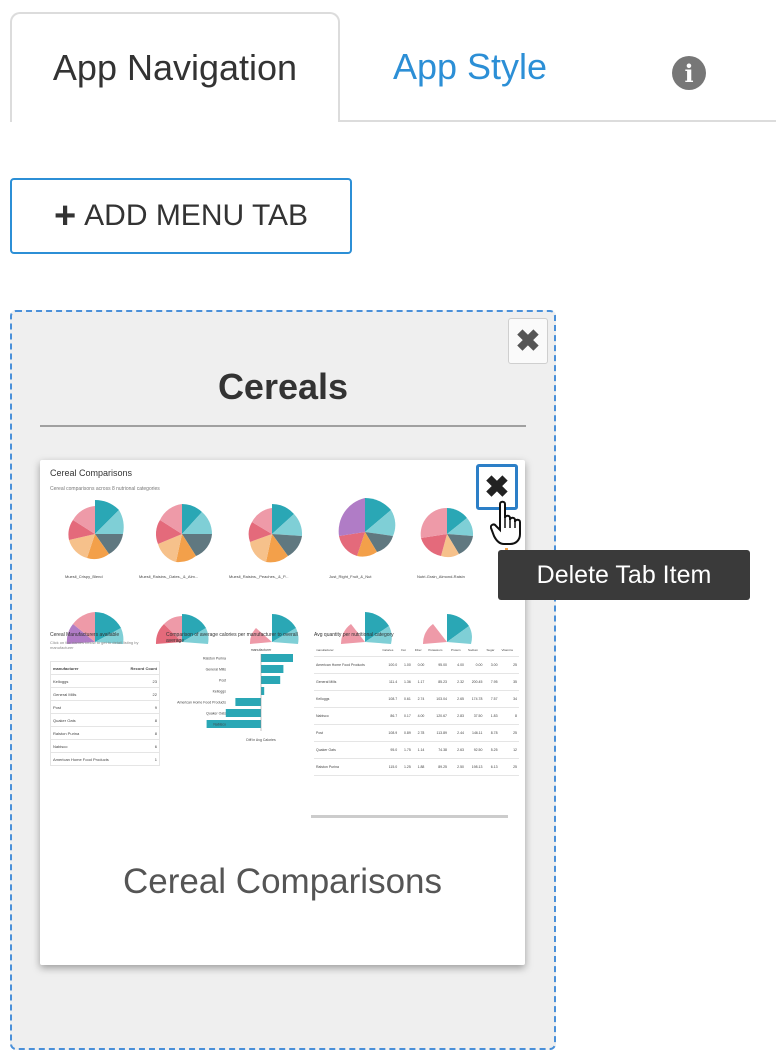 The height and width of the screenshot is (1050, 776). Describe the element at coordinates (492, 682) in the screenshot. I see `table-cell: 7.95` at that location.